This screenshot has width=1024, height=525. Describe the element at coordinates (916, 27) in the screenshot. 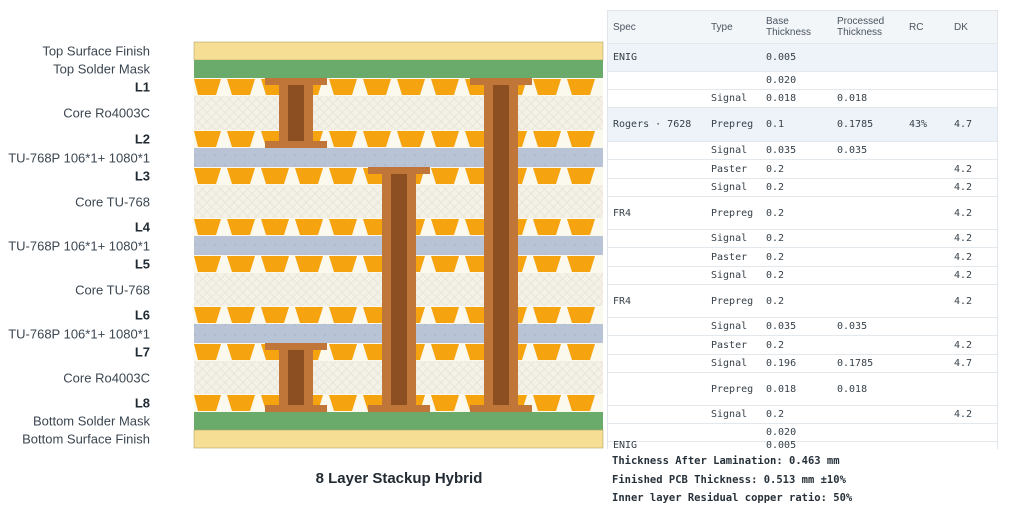

I see `header-rc: RC` at that location.